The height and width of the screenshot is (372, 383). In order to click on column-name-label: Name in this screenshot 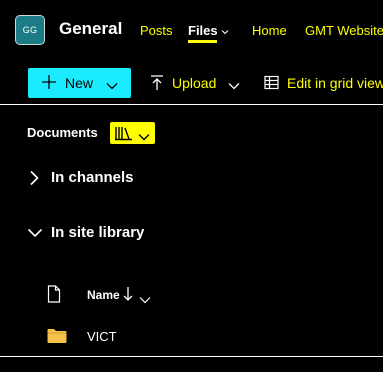, I will do `click(103, 295)`.